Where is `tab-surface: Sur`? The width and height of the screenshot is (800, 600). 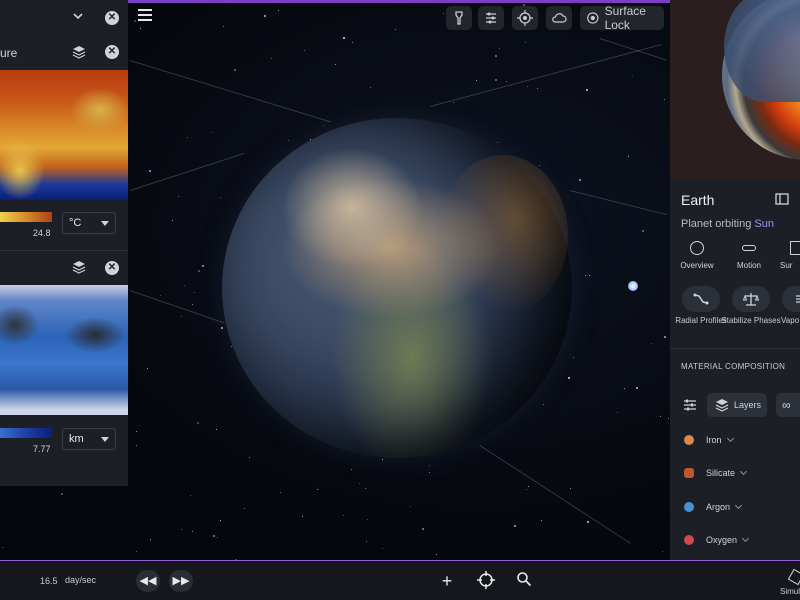 tab-surface: Sur is located at coordinates (790, 255).